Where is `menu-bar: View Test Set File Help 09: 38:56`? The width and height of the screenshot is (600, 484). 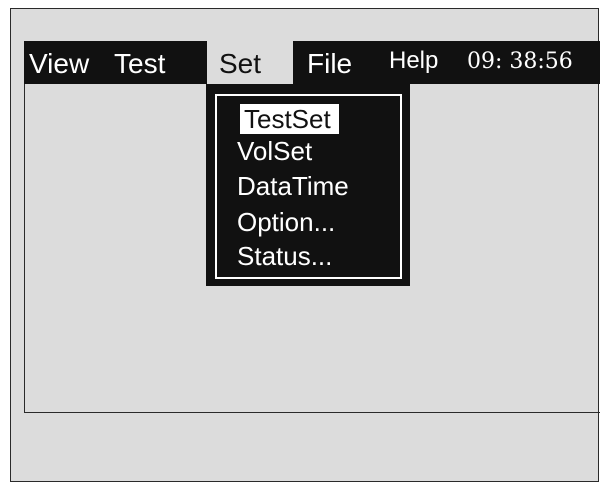 menu-bar: View Test Set File Help 09: 38:56 is located at coordinates (312, 62).